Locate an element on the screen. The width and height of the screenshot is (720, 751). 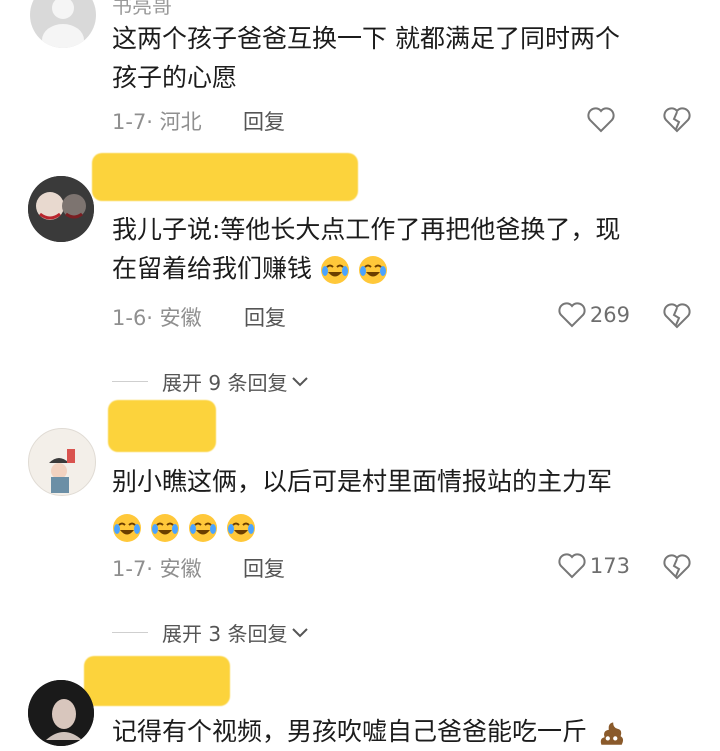
expand-replies-button: 展开 9 条回复 is located at coordinates (210, 381).